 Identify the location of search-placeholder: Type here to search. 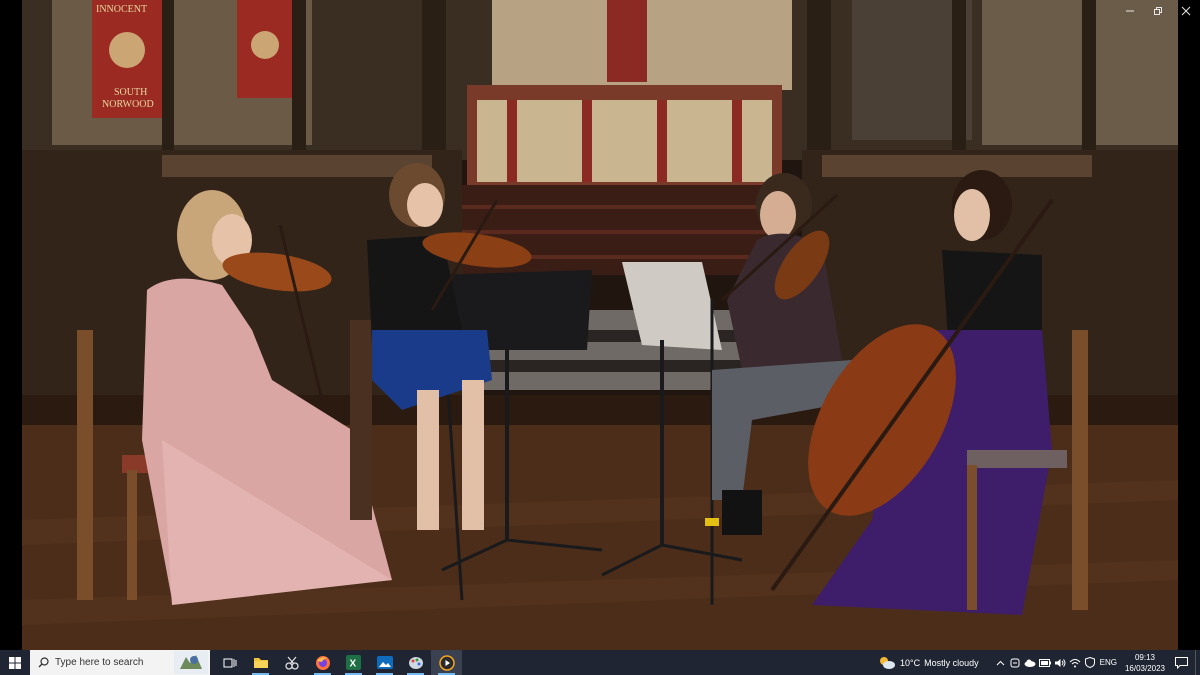
(99, 662).